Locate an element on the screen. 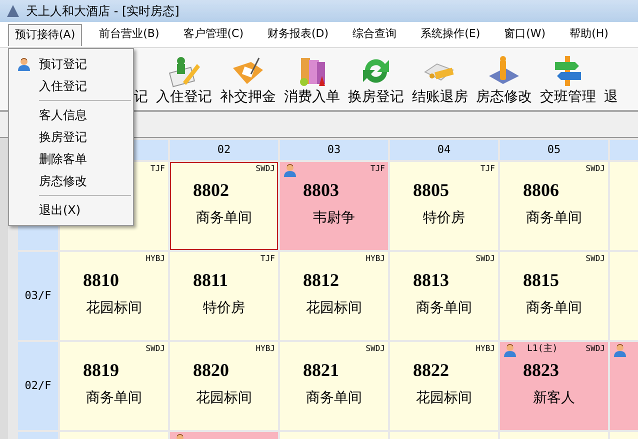  room-number: 8813 is located at coordinates (430, 280).